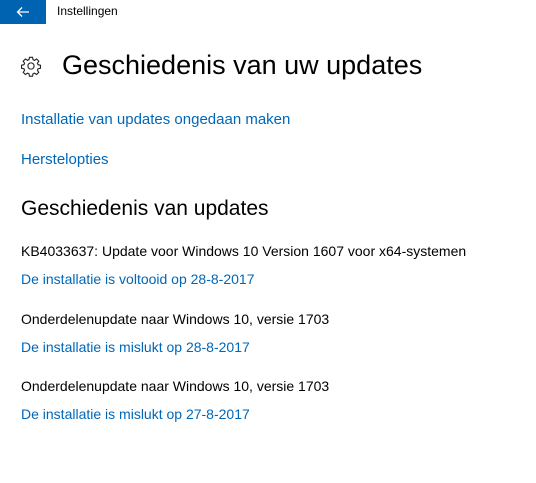 This screenshot has height=483, width=536. What do you see at coordinates (65, 160) in the screenshot?
I see `recovery-options-link: Herstelopties` at bounding box center [65, 160].